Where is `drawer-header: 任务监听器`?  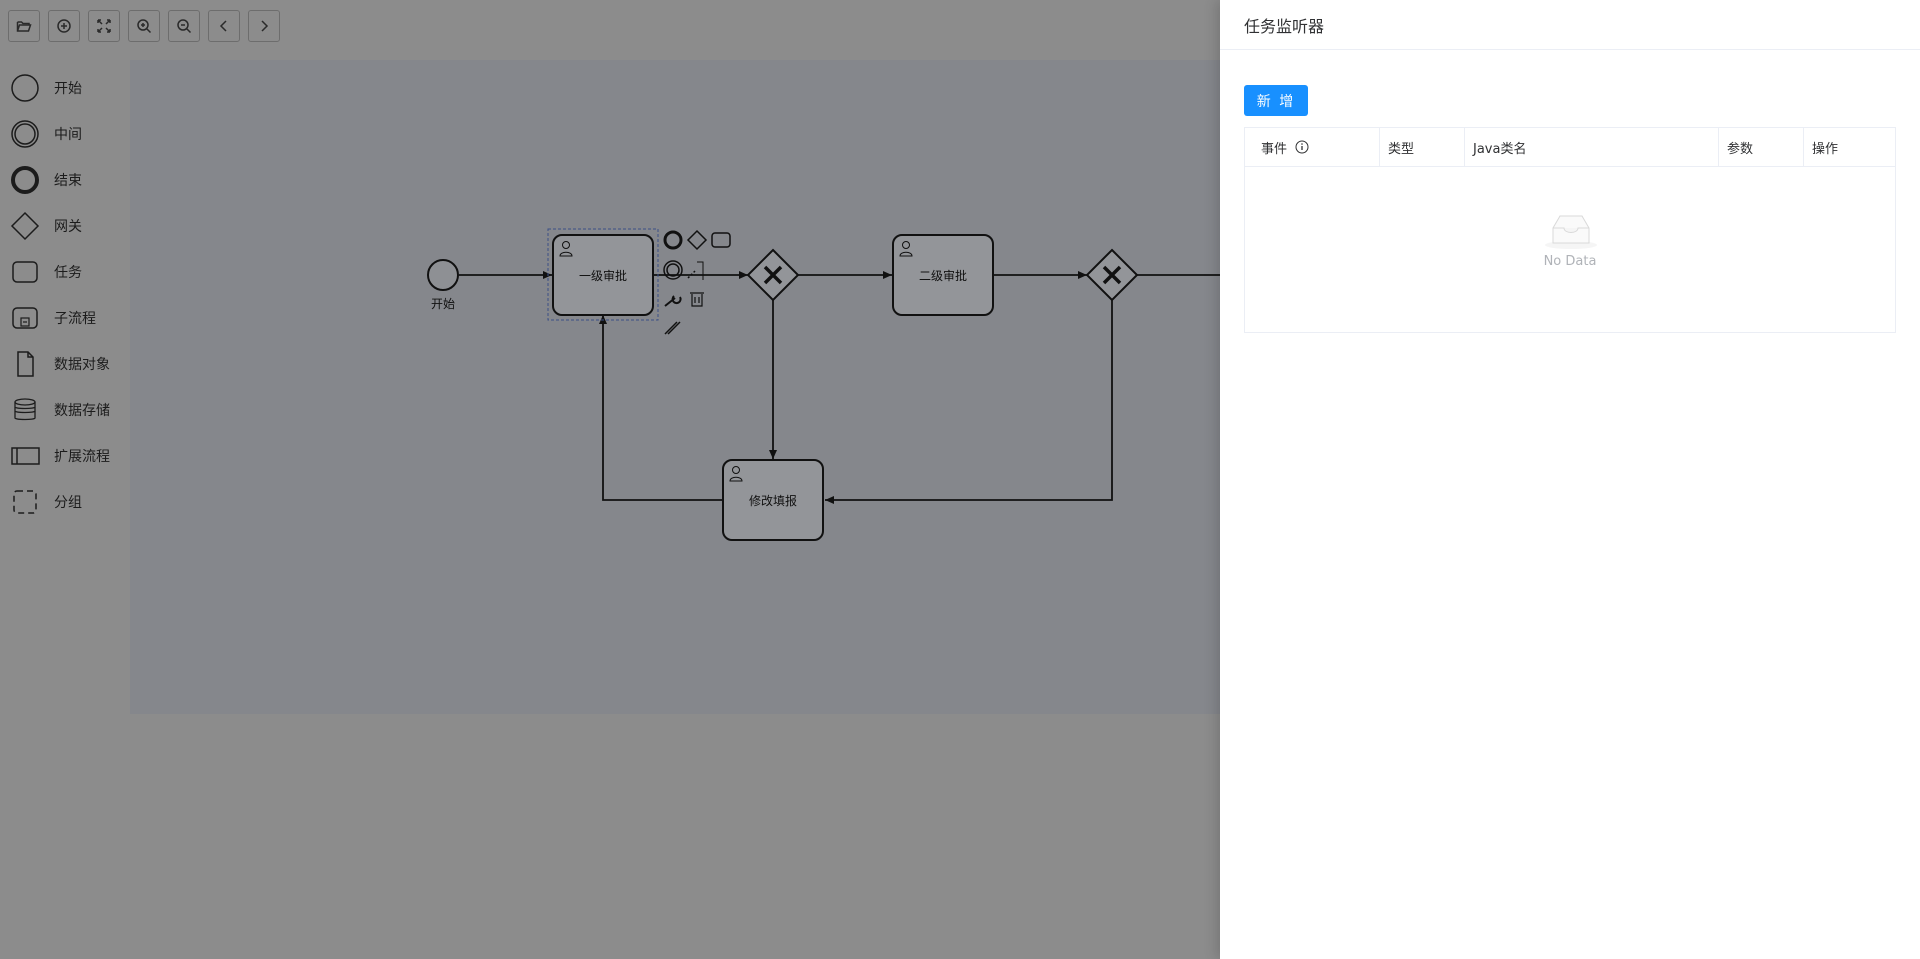
drawer-header: 任务监听器 is located at coordinates (1570, 25).